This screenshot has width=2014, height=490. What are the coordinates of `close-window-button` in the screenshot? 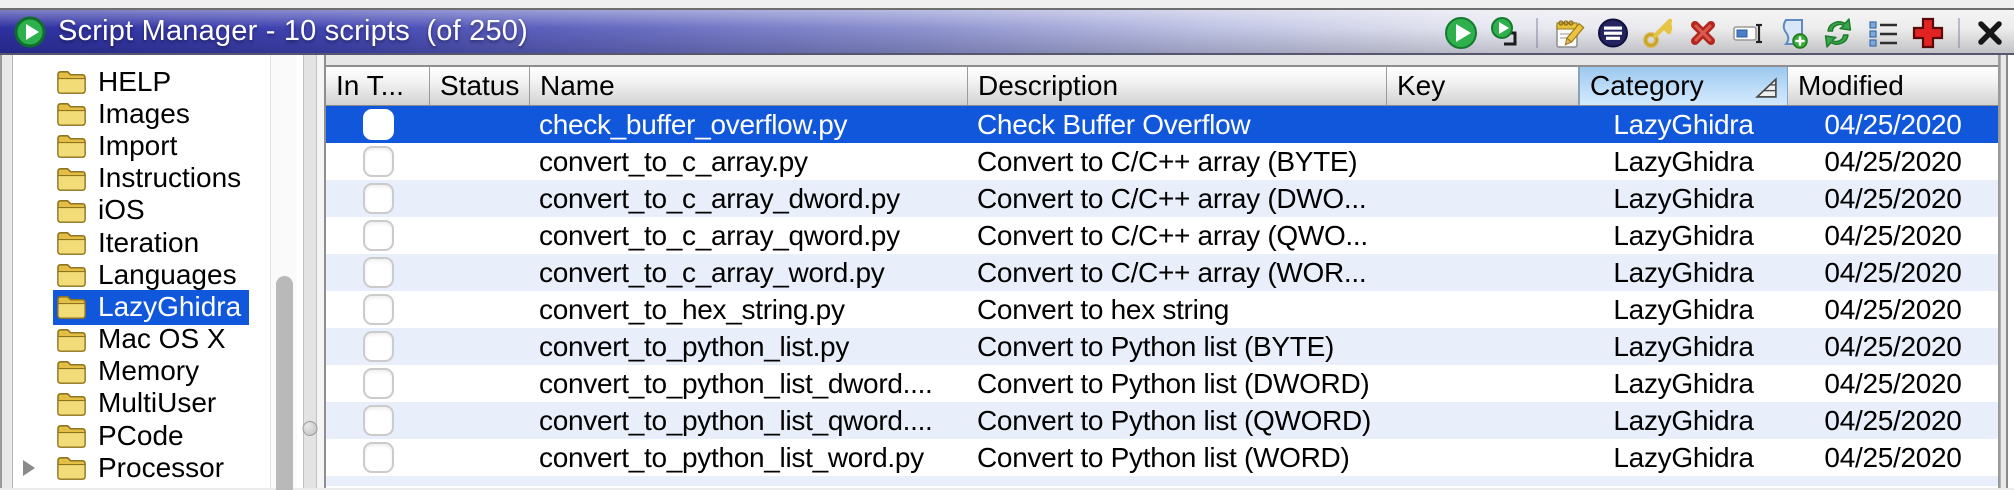 It's located at (1990, 33).